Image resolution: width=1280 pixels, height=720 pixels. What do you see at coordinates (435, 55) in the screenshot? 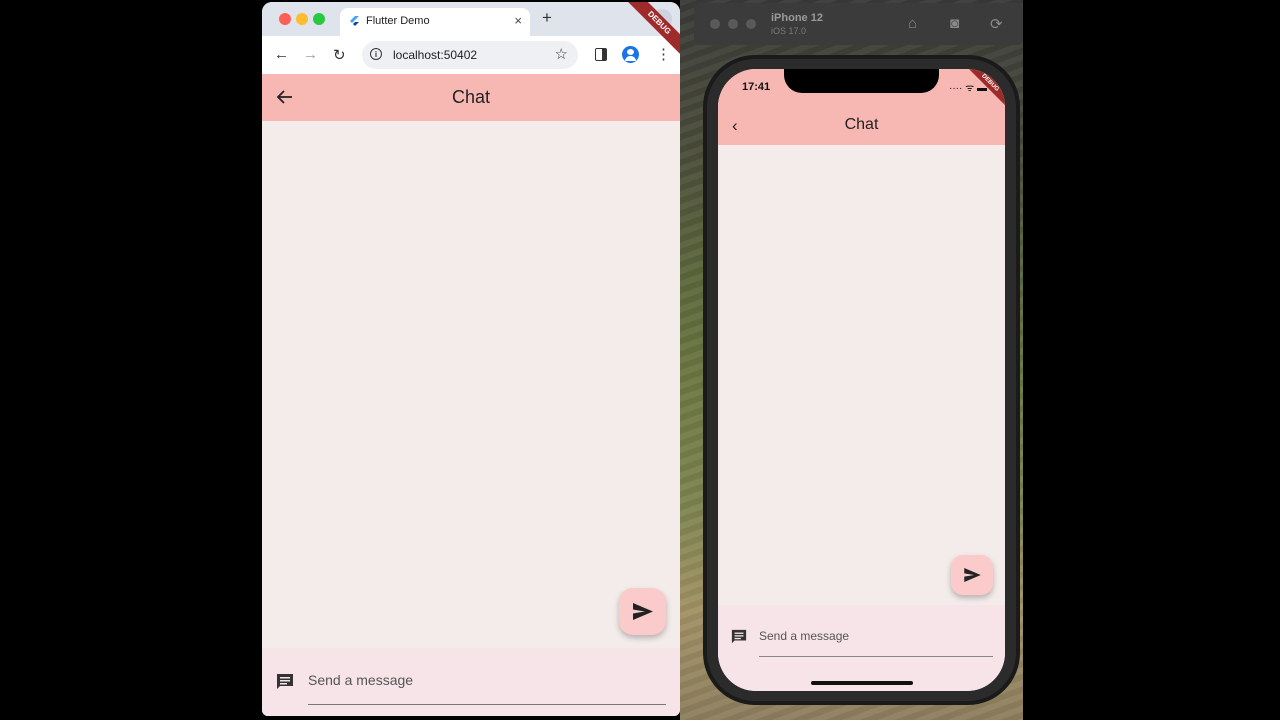
I see `url-text: localhost:50402` at bounding box center [435, 55].